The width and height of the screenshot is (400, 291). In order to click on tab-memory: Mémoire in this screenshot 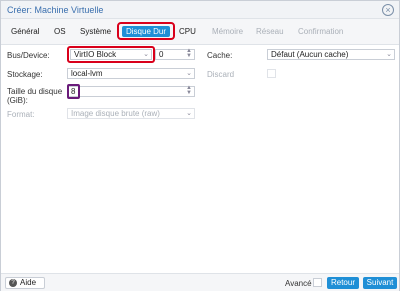, I will do `click(228, 31)`.